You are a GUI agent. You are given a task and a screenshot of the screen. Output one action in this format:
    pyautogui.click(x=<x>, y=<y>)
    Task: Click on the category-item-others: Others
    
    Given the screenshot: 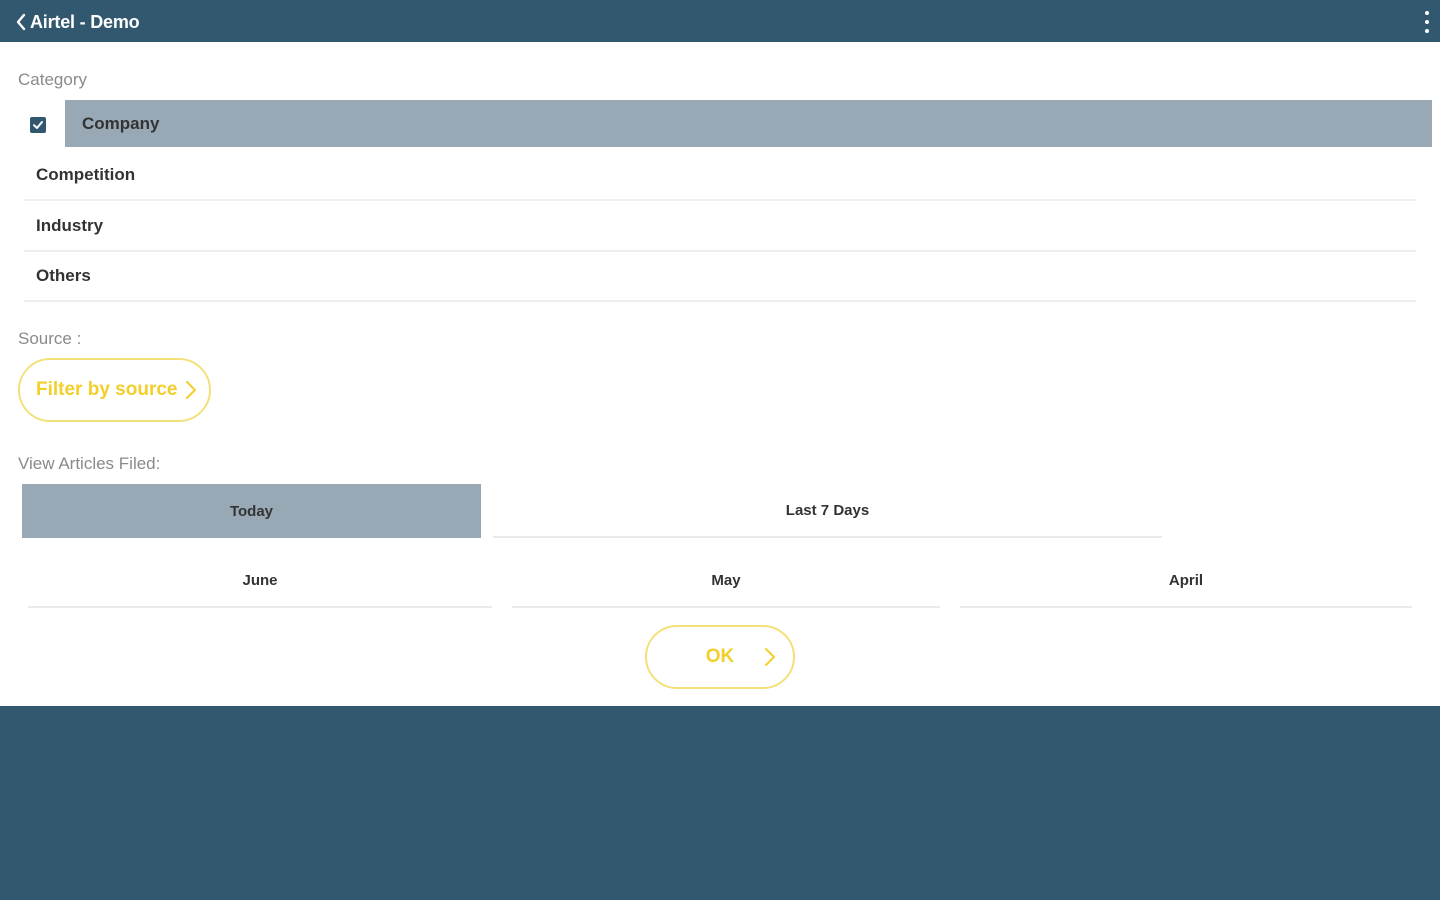 What is the action you would take?
    pyautogui.click(x=720, y=276)
    